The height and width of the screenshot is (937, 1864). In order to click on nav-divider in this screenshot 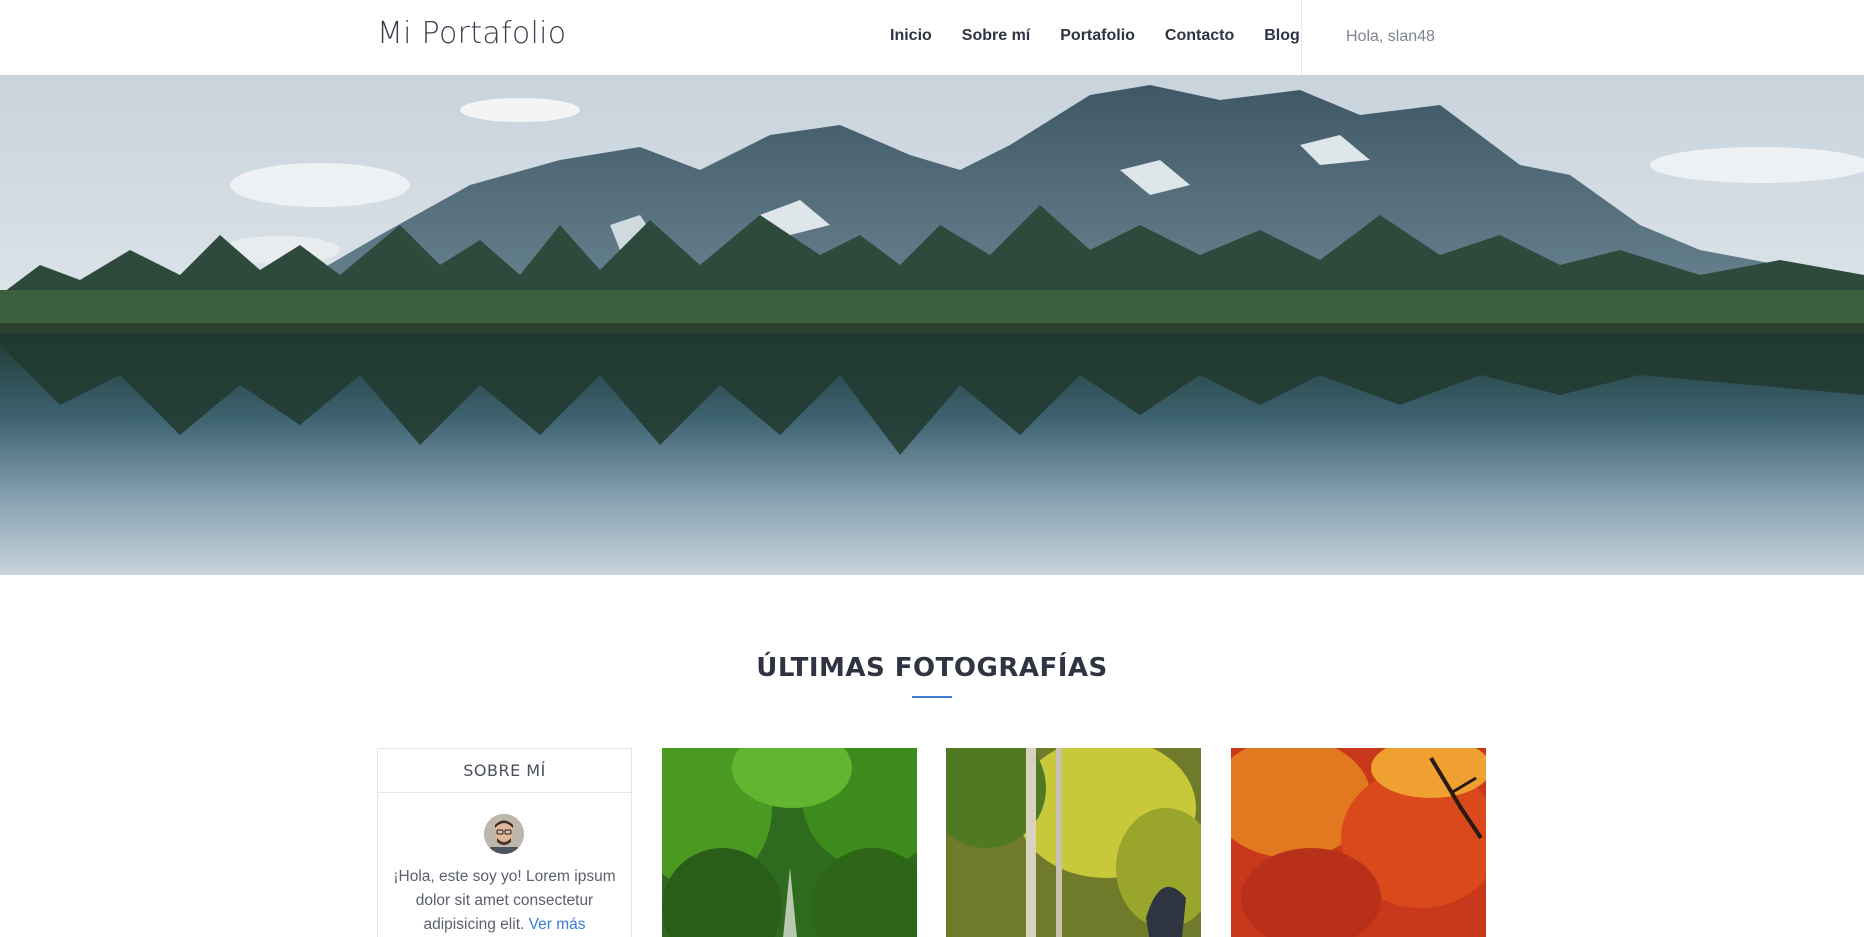, I will do `click(1301, 37)`.